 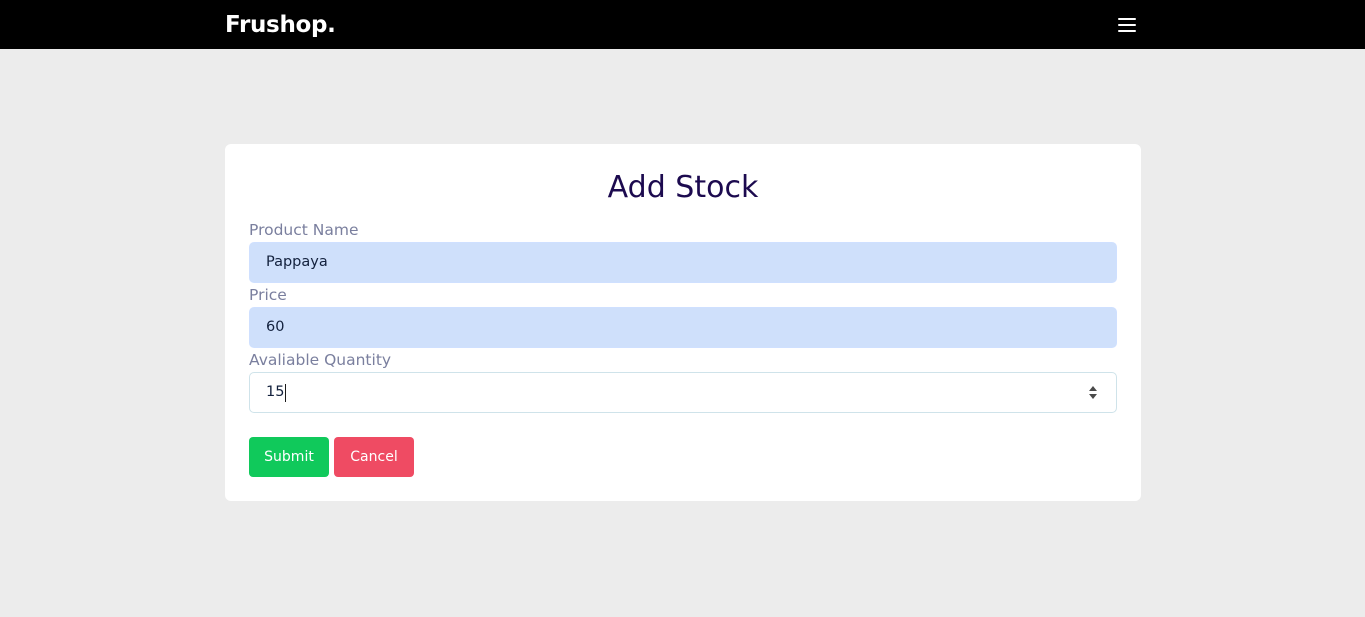 I want to click on product-name-value: Pappaya, so click(x=297, y=262).